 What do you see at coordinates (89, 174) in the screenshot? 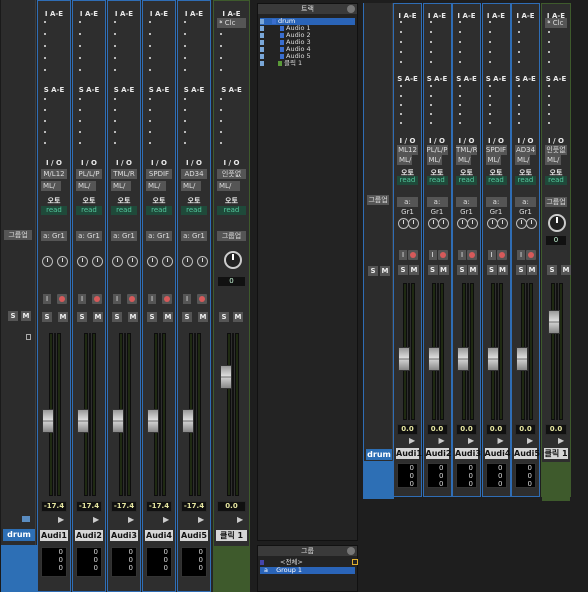
I see `input-selector: PL/L/P` at bounding box center [89, 174].